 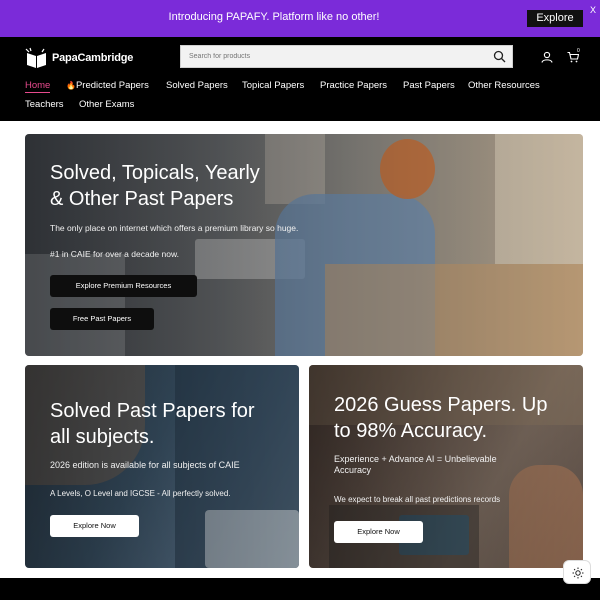 I want to click on theme-toggle-button, so click(x=577, y=572).